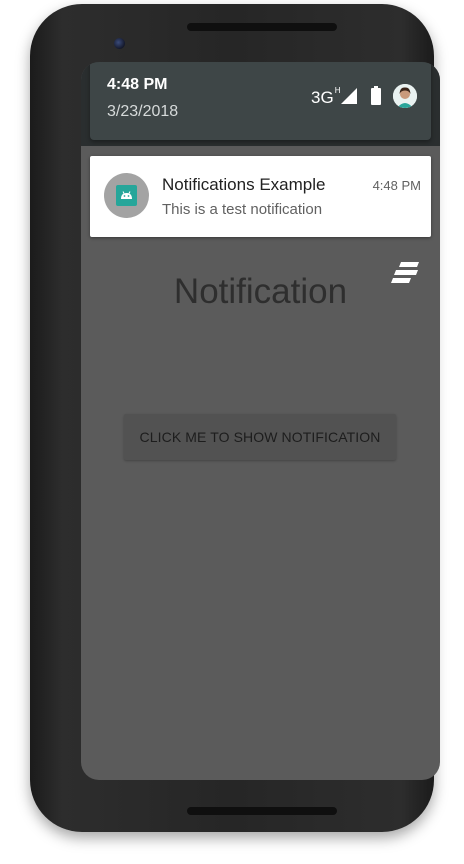  Describe the element at coordinates (349, 96) in the screenshot. I see `signal-icon` at that location.